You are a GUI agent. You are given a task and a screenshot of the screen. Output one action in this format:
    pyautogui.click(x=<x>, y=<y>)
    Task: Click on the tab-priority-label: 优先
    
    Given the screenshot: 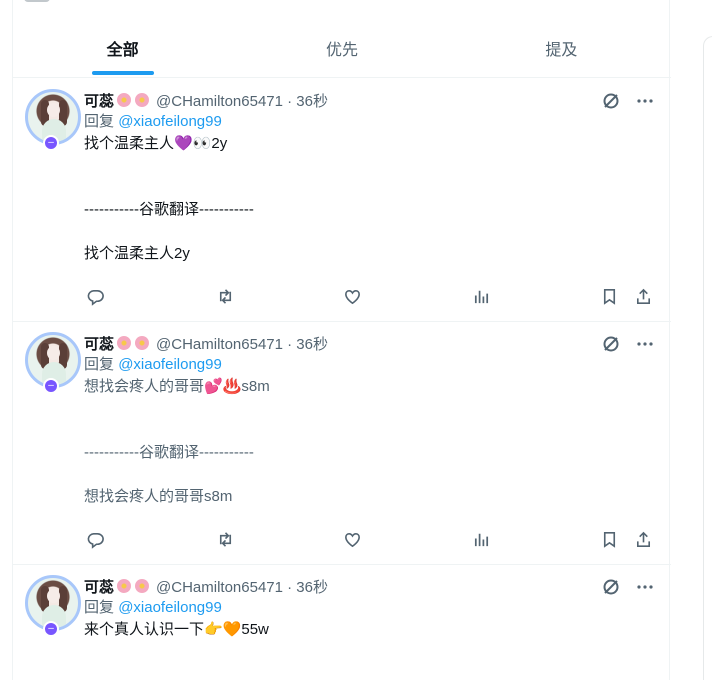 What is the action you would take?
    pyautogui.click(x=341, y=50)
    